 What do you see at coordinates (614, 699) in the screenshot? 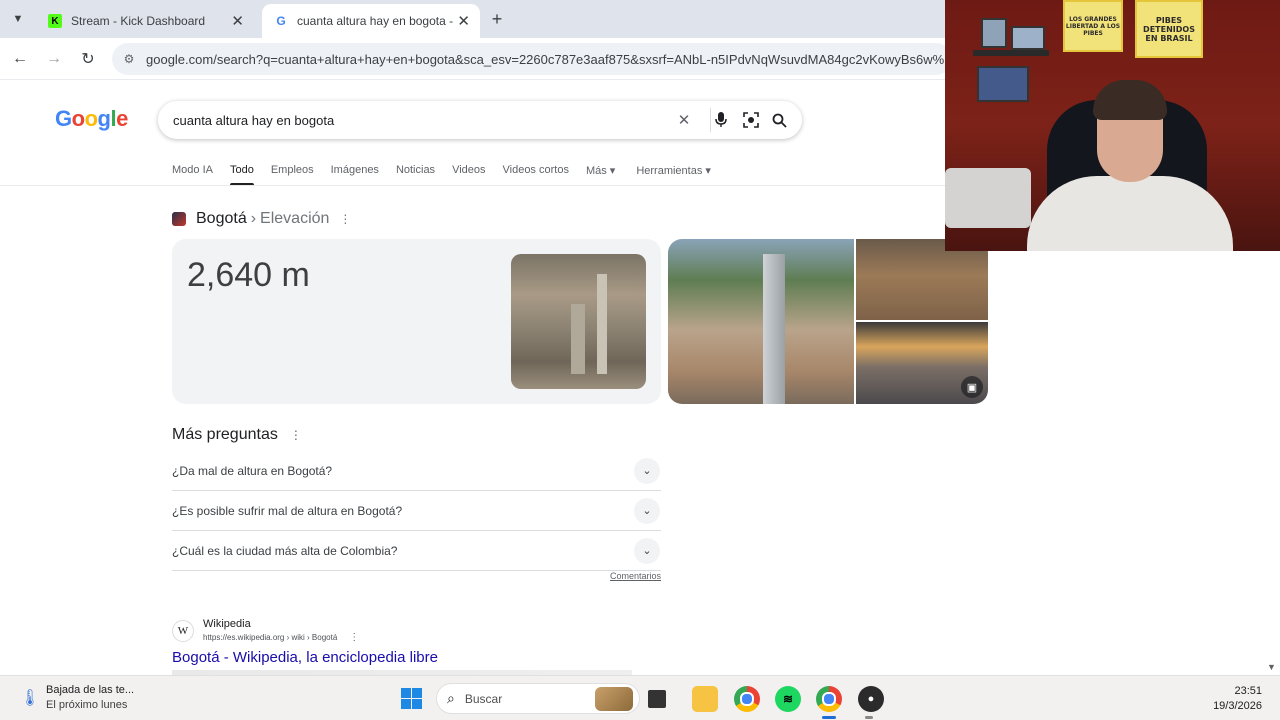
I see `search-highlight-image` at bounding box center [614, 699].